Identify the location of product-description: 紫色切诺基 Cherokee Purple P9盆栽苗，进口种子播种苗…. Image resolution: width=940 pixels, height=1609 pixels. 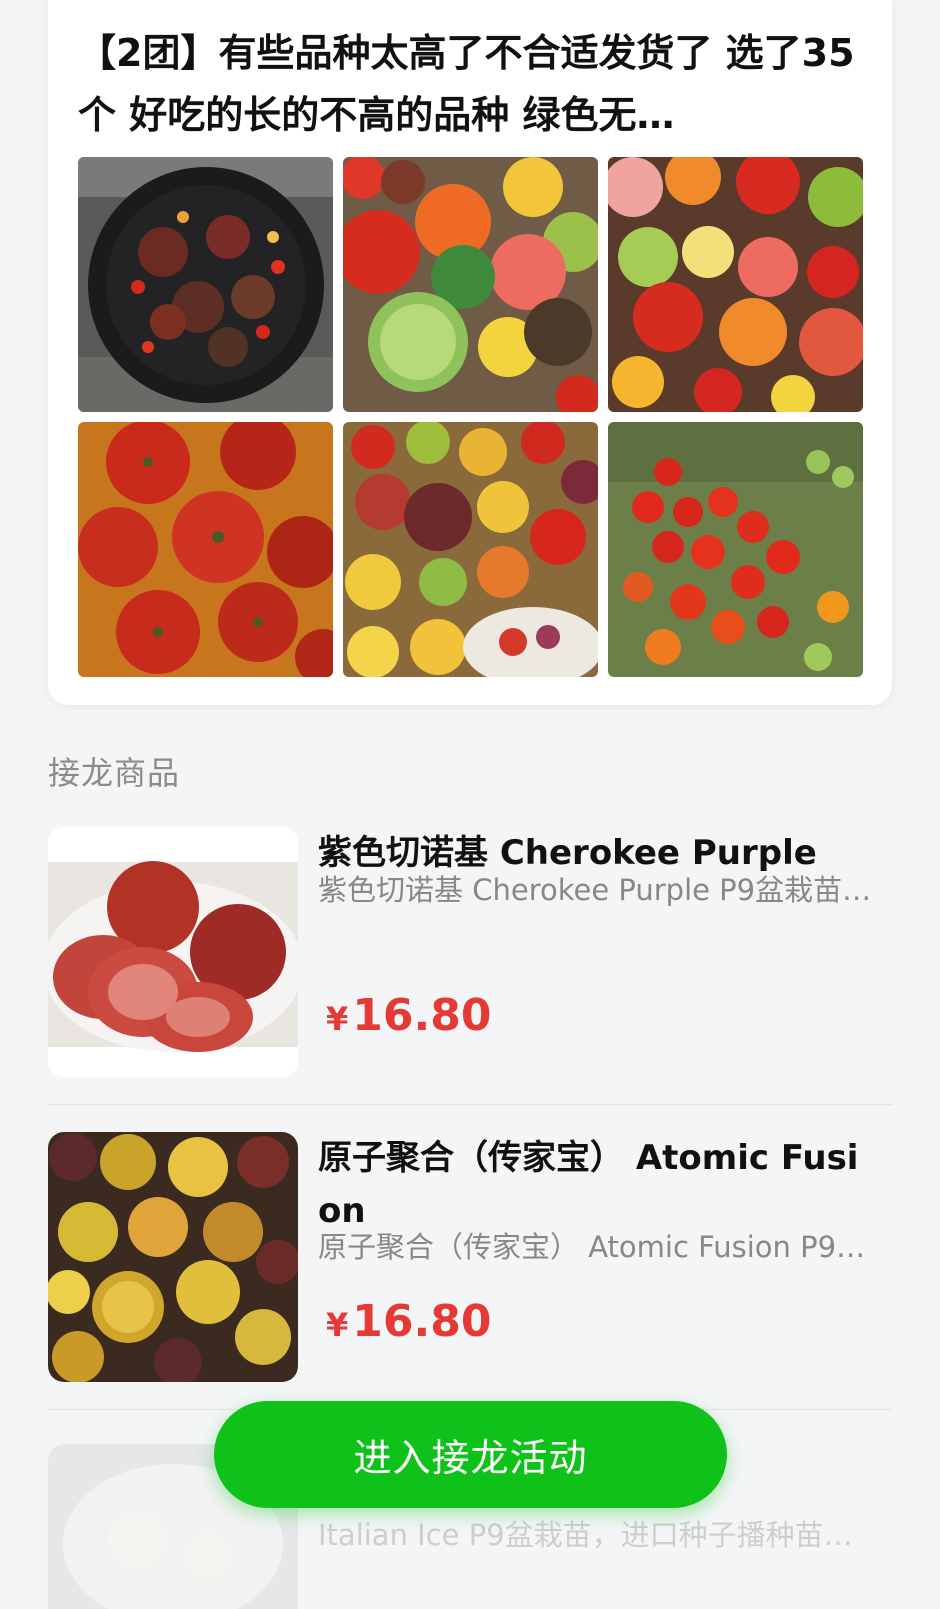
(598, 890).